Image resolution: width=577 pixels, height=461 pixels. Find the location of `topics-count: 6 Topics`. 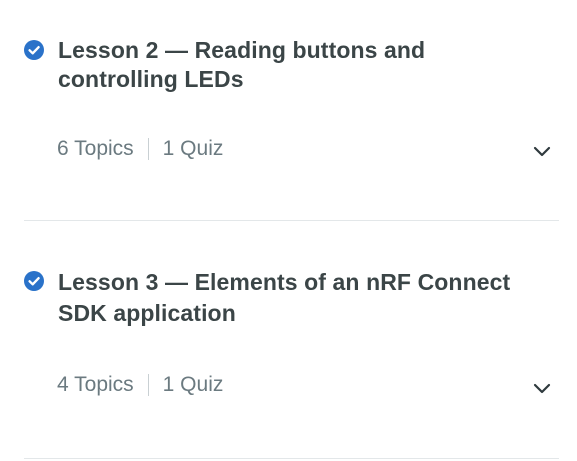

topics-count: 6 Topics is located at coordinates (95, 148).